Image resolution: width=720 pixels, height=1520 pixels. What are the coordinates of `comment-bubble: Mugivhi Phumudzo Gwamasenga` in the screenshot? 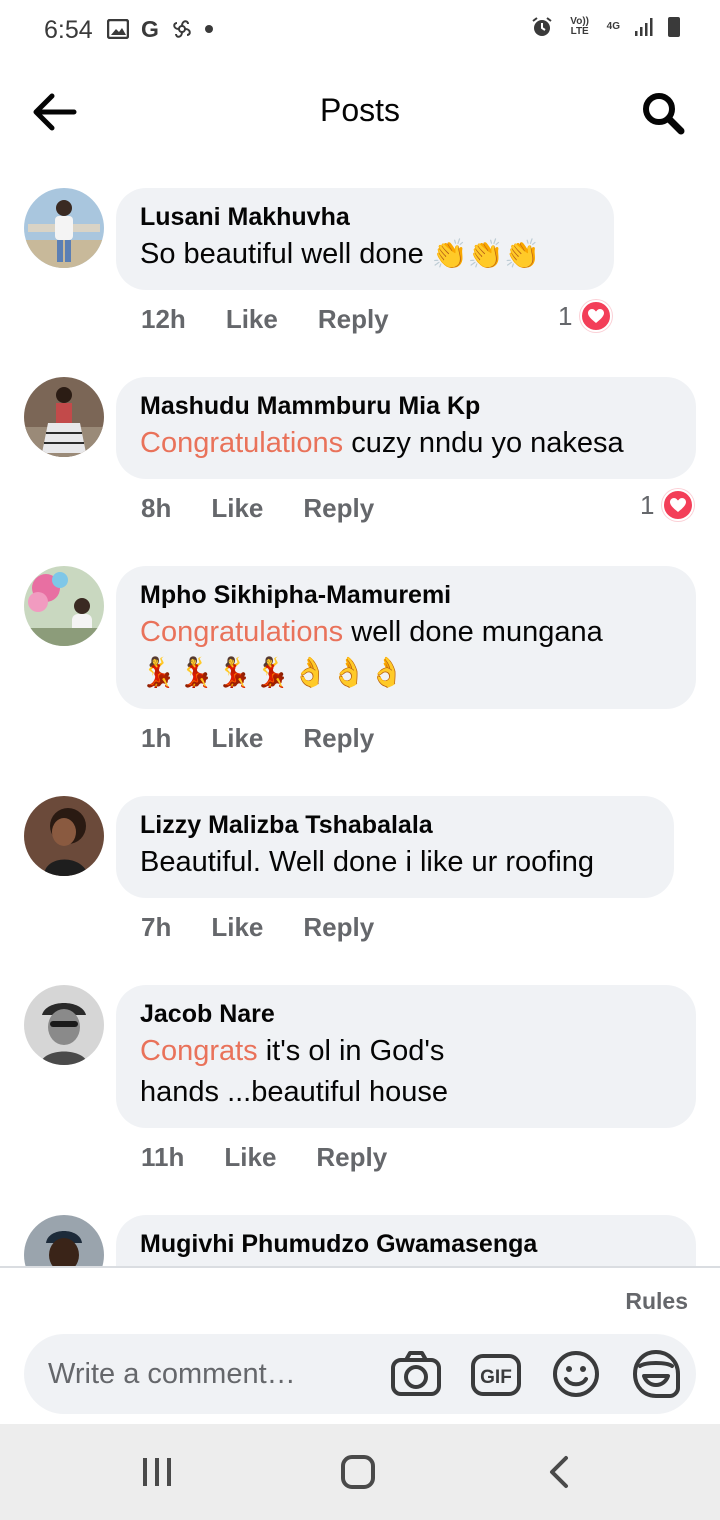 It's located at (406, 1240).